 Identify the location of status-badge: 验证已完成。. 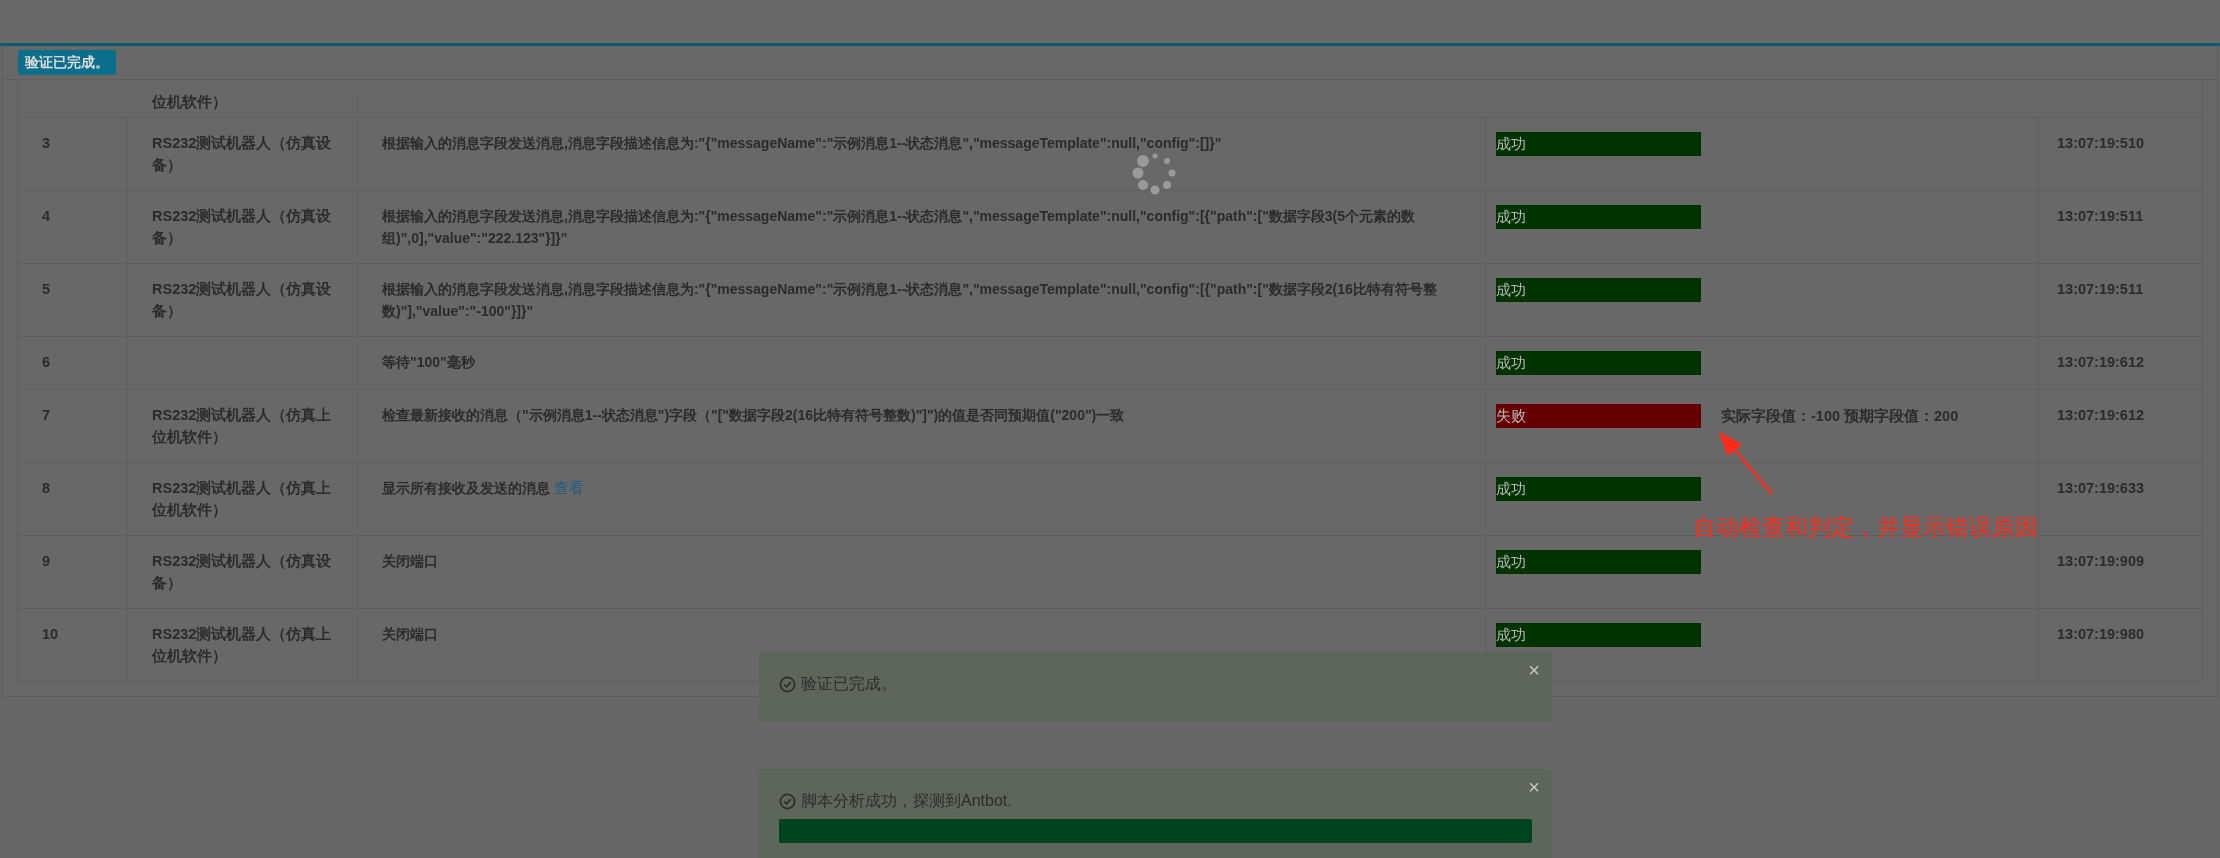
(67, 62).